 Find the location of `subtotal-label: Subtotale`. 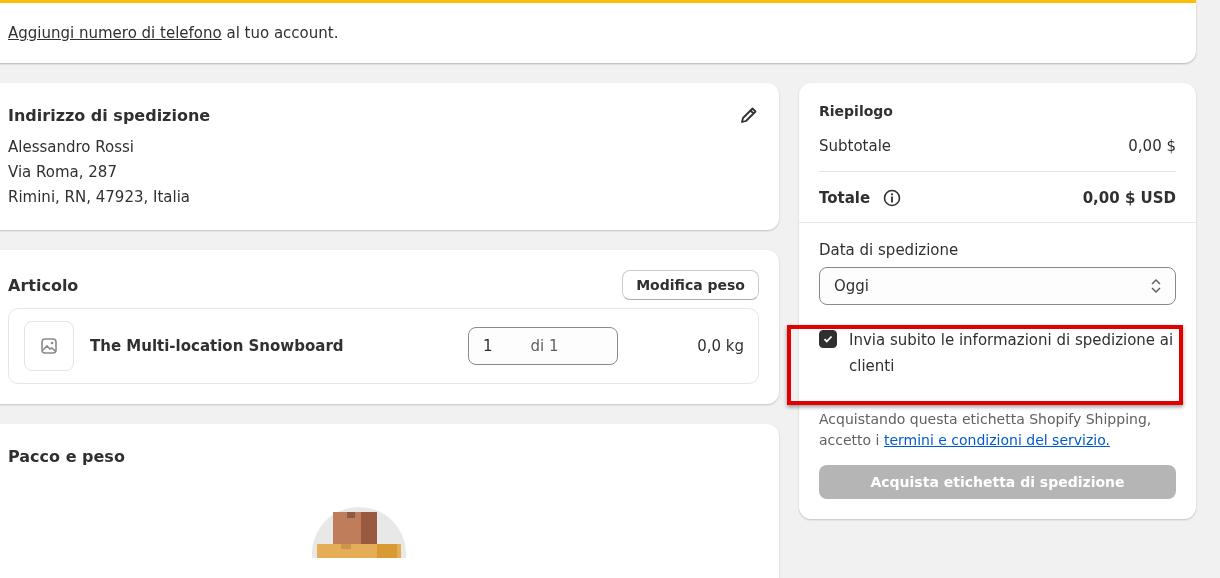

subtotal-label: Subtotale is located at coordinates (855, 146).